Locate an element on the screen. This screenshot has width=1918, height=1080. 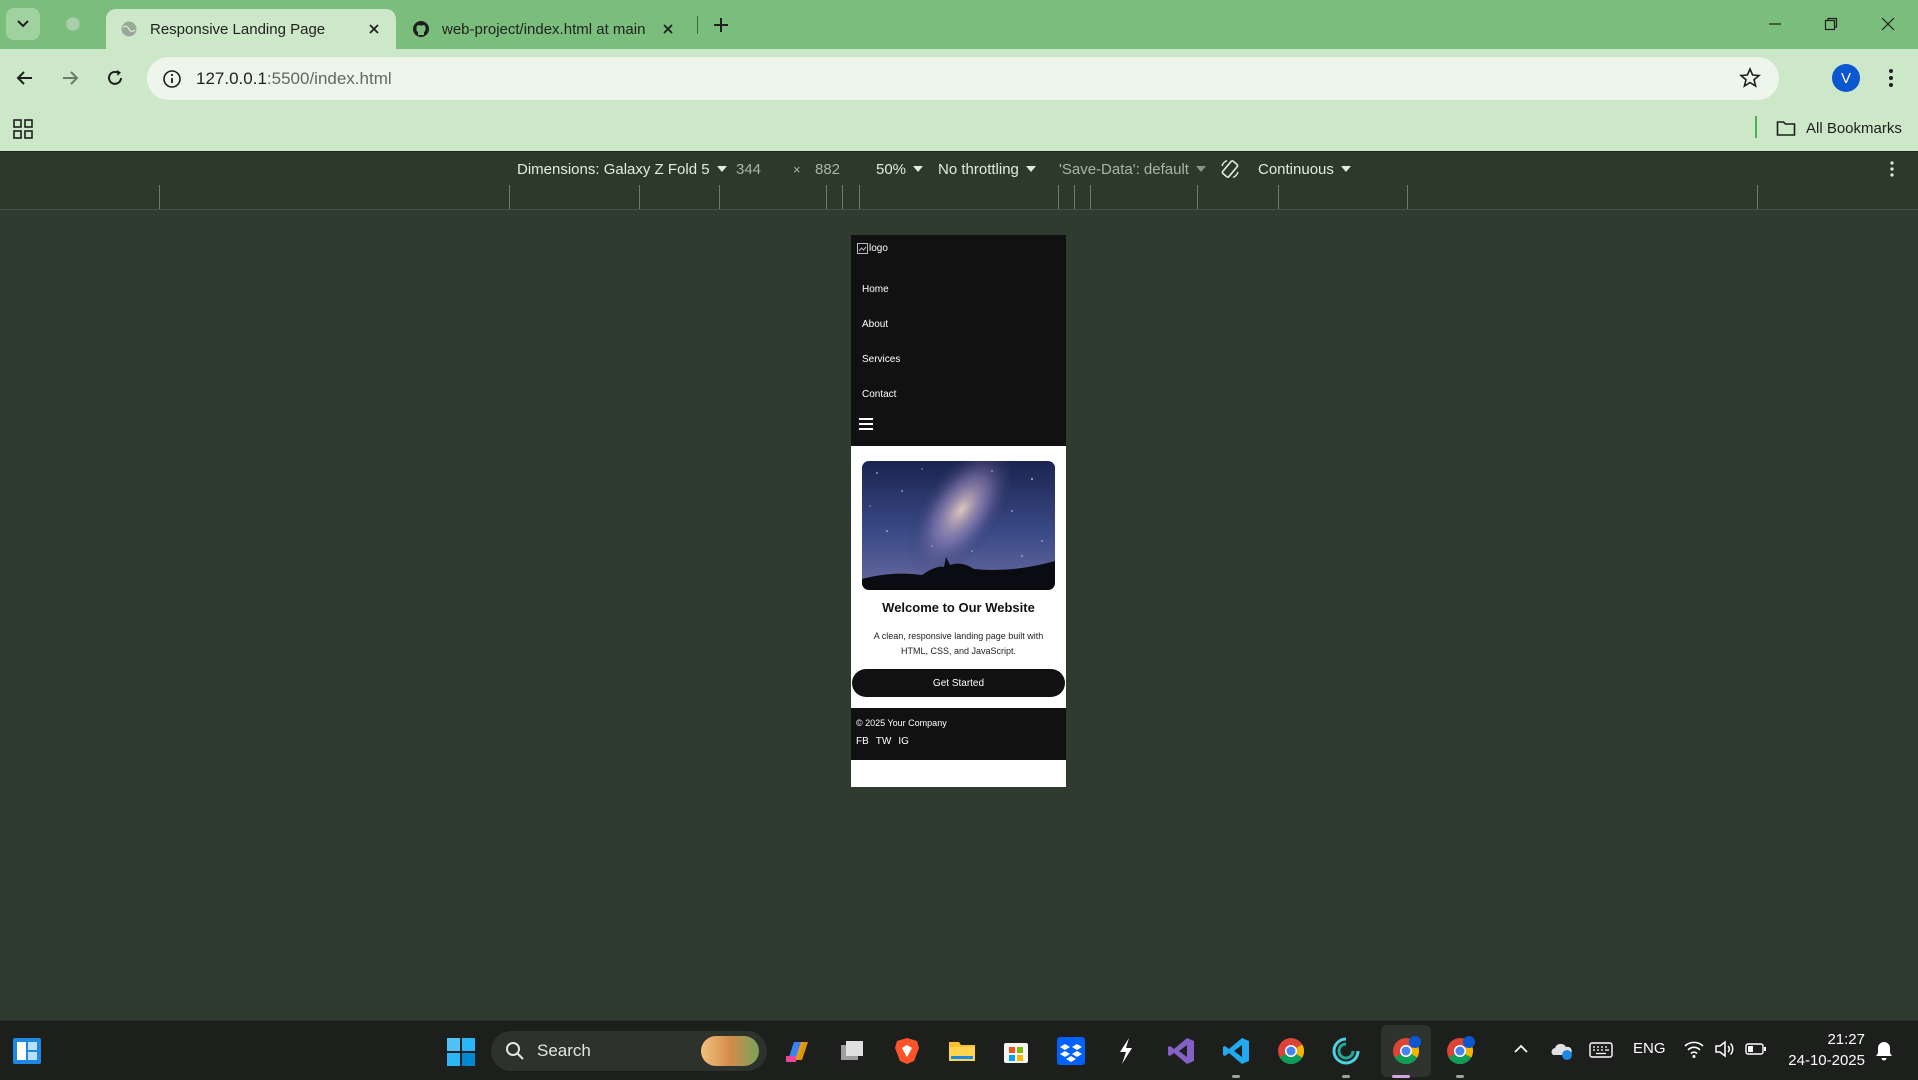
search-icon is located at coordinates (515, 1051).